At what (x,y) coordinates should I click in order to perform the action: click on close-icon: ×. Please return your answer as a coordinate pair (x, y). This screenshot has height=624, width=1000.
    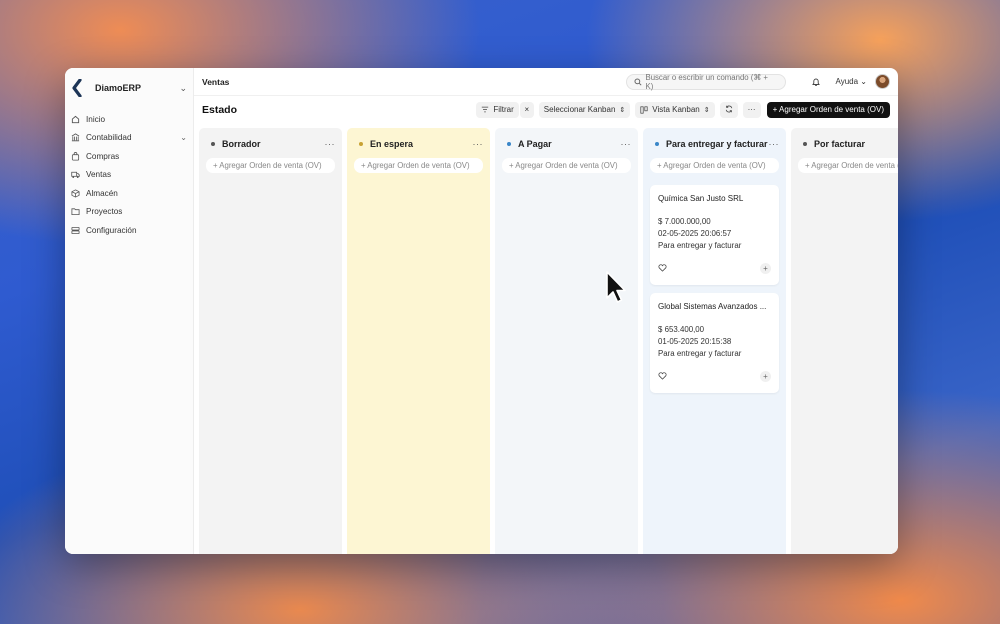
    Looking at the image, I should click on (527, 109).